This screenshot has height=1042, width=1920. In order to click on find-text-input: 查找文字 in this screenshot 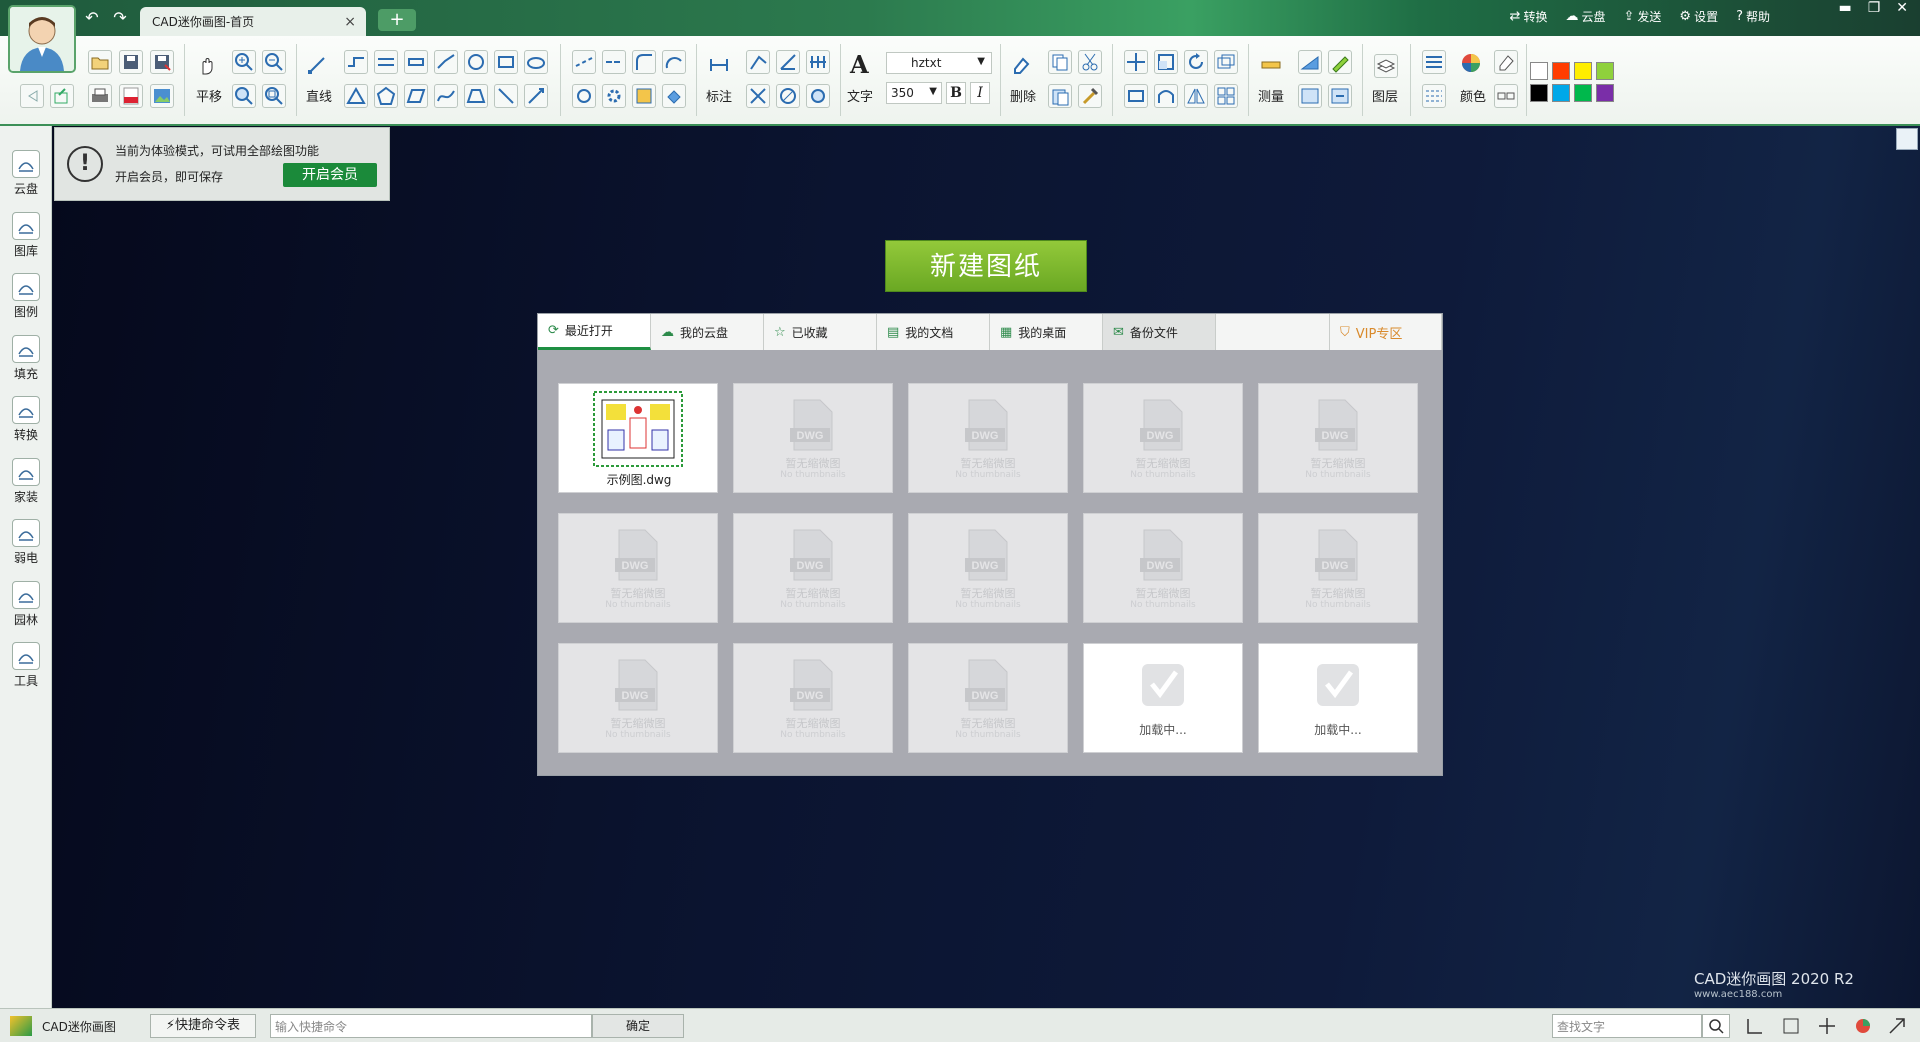, I will do `click(1627, 1026)`.